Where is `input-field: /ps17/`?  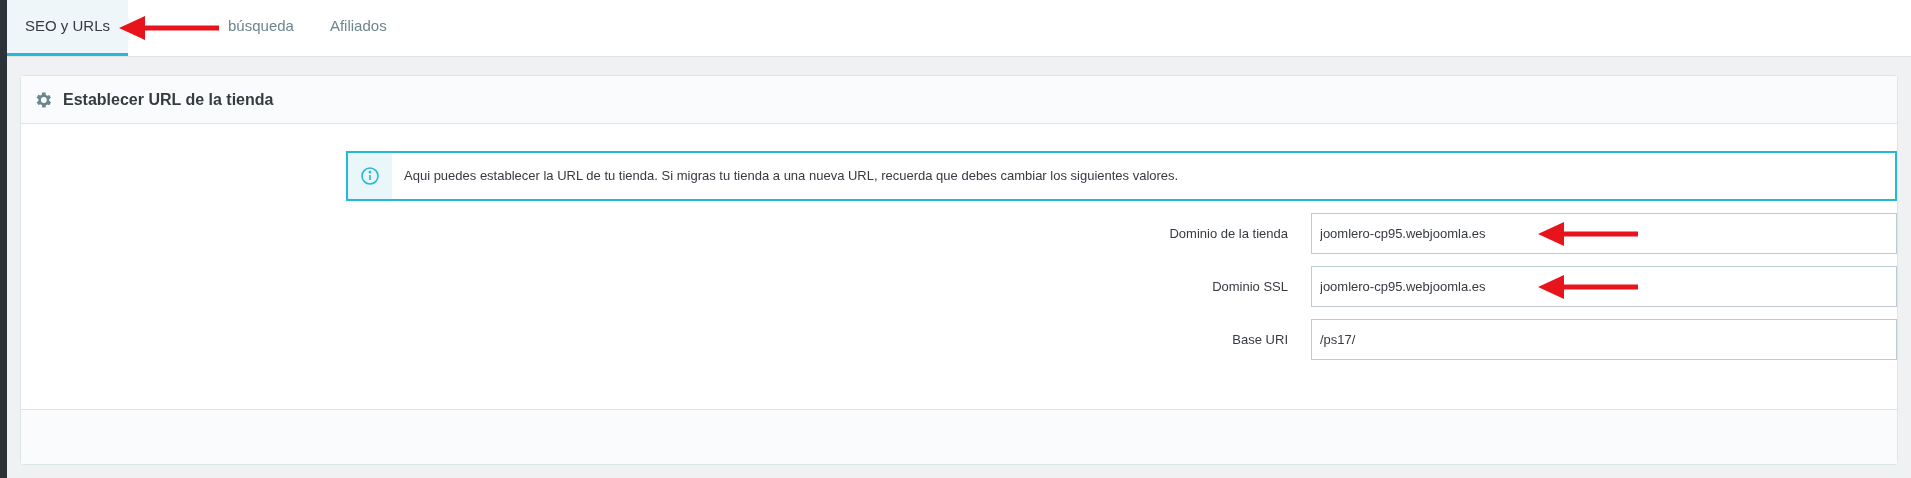 input-field: /ps17/ is located at coordinates (1604, 339).